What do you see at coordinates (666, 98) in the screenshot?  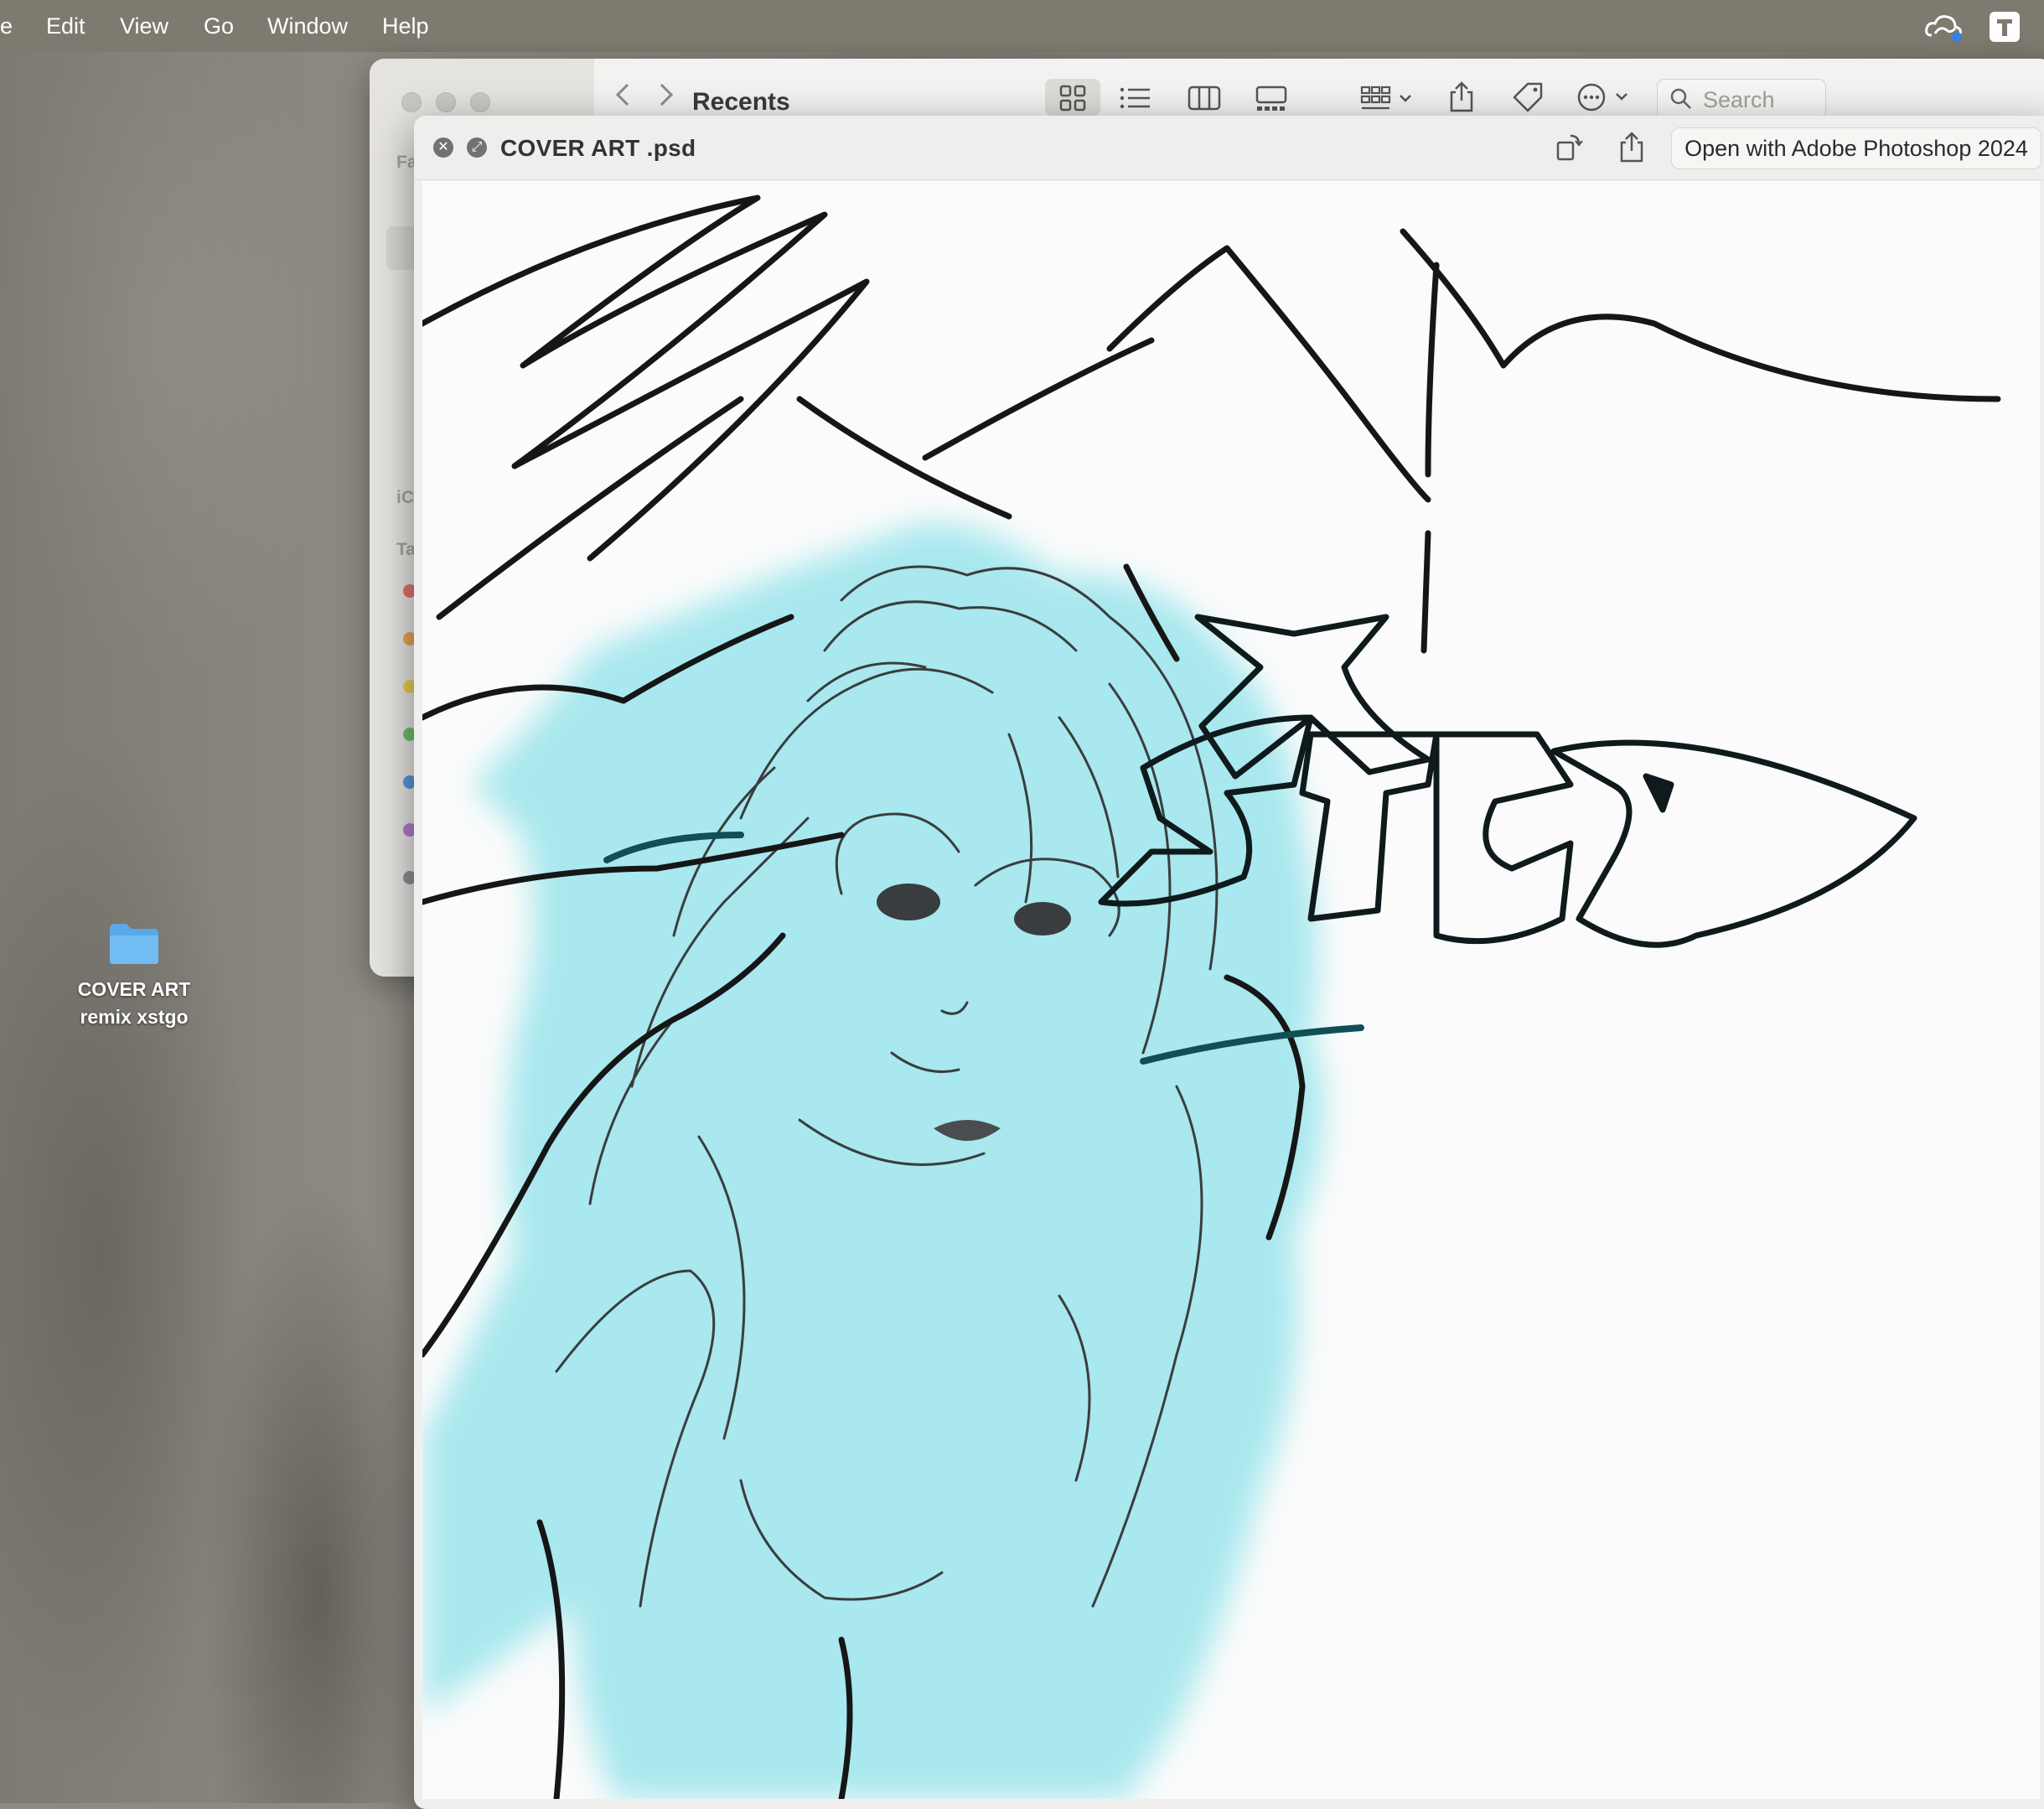 I see `forward-icon` at bounding box center [666, 98].